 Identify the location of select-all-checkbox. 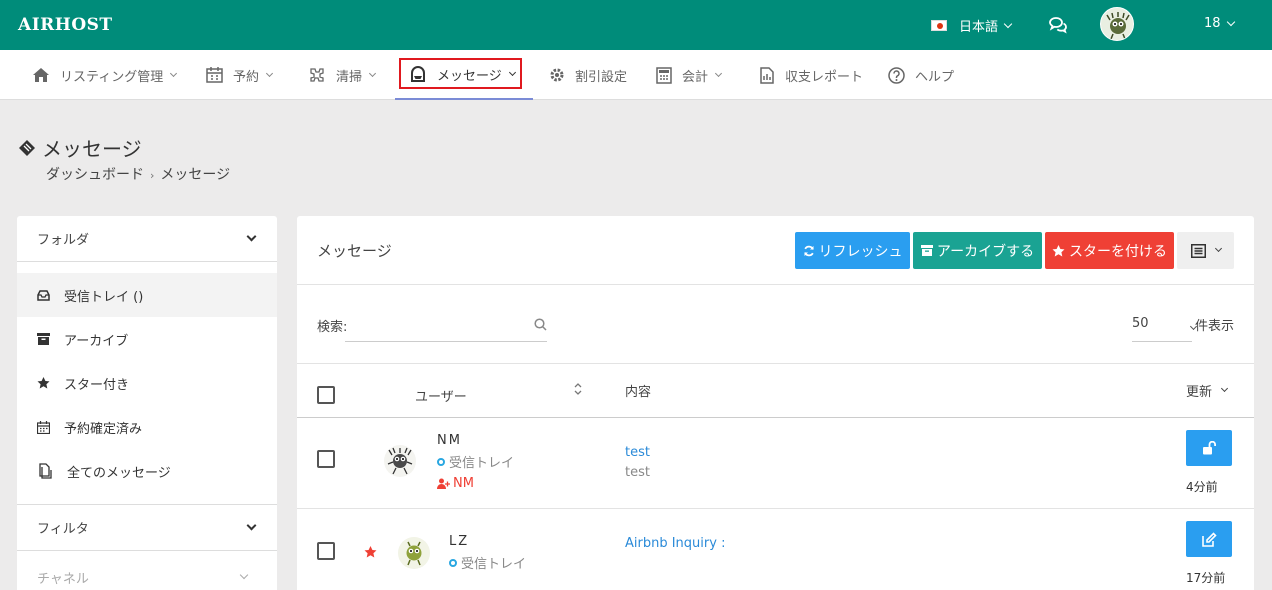
(326, 395).